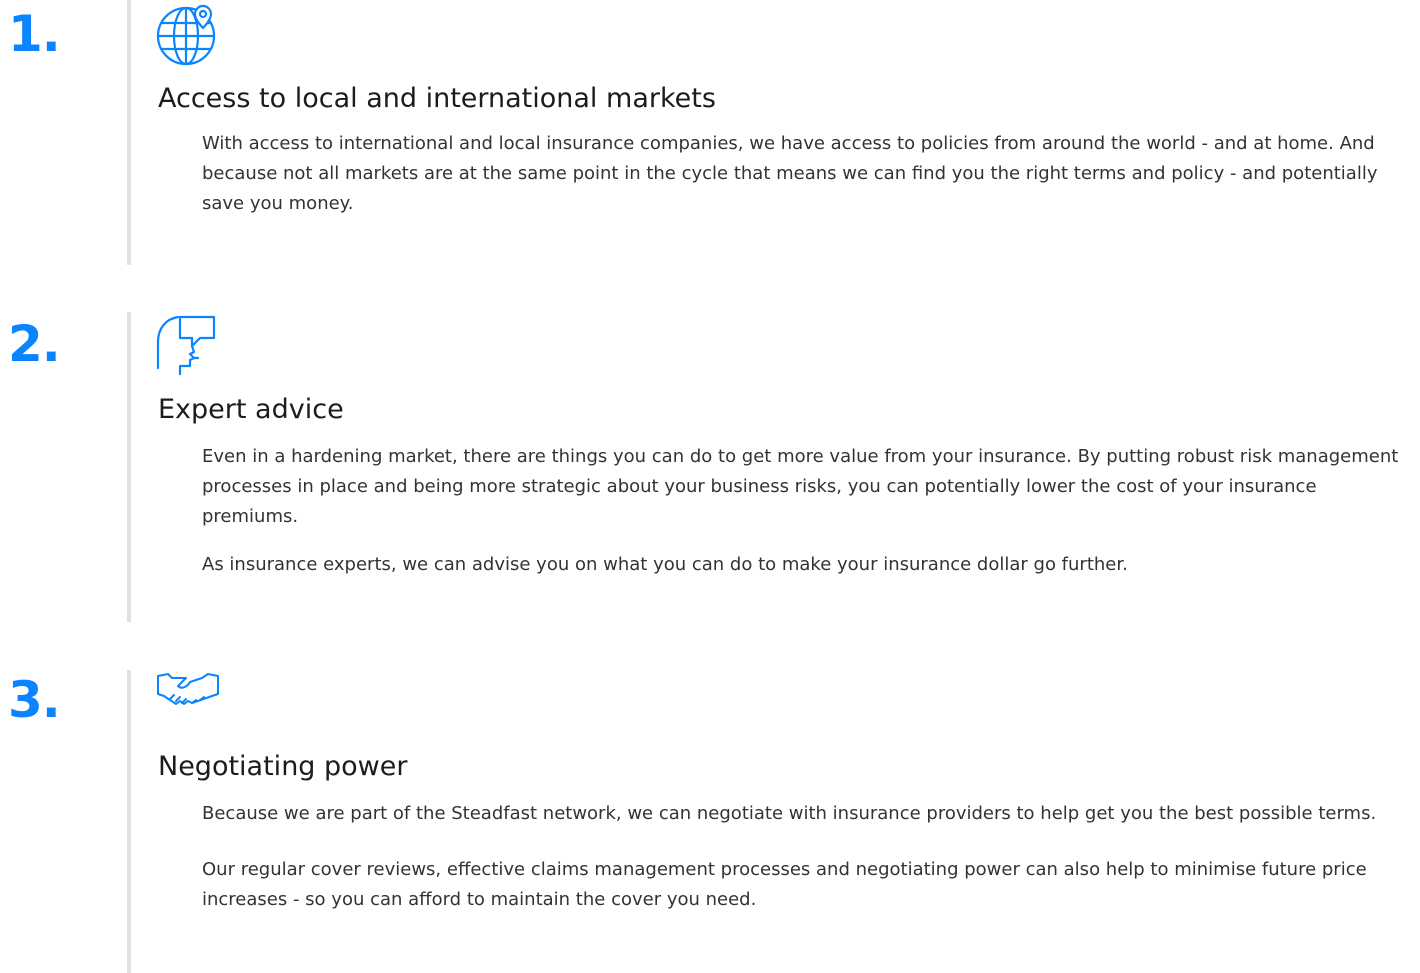 This screenshot has width=1420, height=973. What do you see at coordinates (34, 700) in the screenshot?
I see `feature-number: 3.` at bounding box center [34, 700].